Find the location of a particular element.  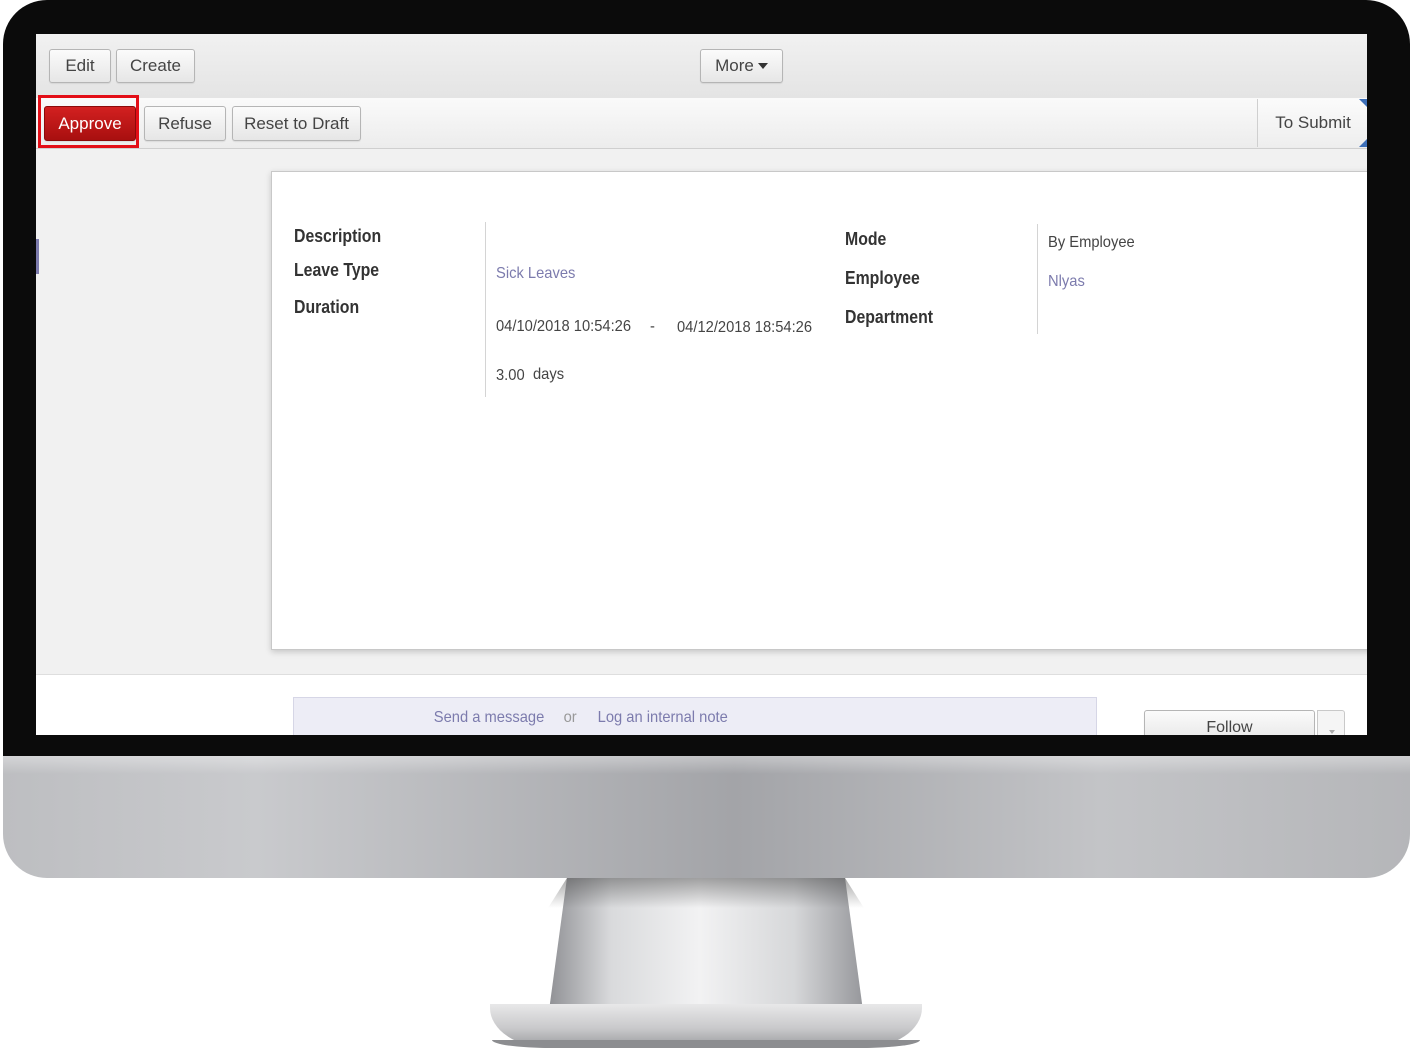

field-divider is located at coordinates (485, 309).